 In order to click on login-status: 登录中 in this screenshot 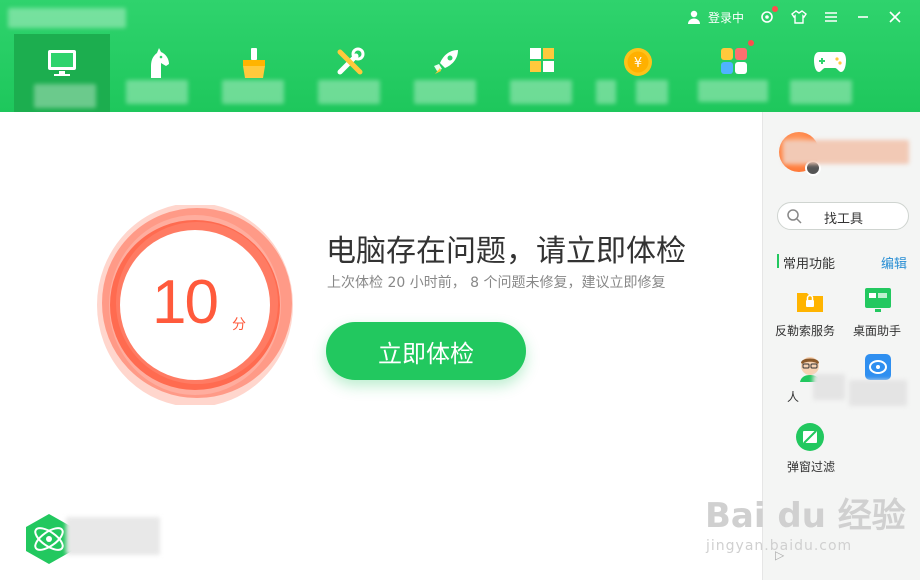, I will do `click(715, 17)`.